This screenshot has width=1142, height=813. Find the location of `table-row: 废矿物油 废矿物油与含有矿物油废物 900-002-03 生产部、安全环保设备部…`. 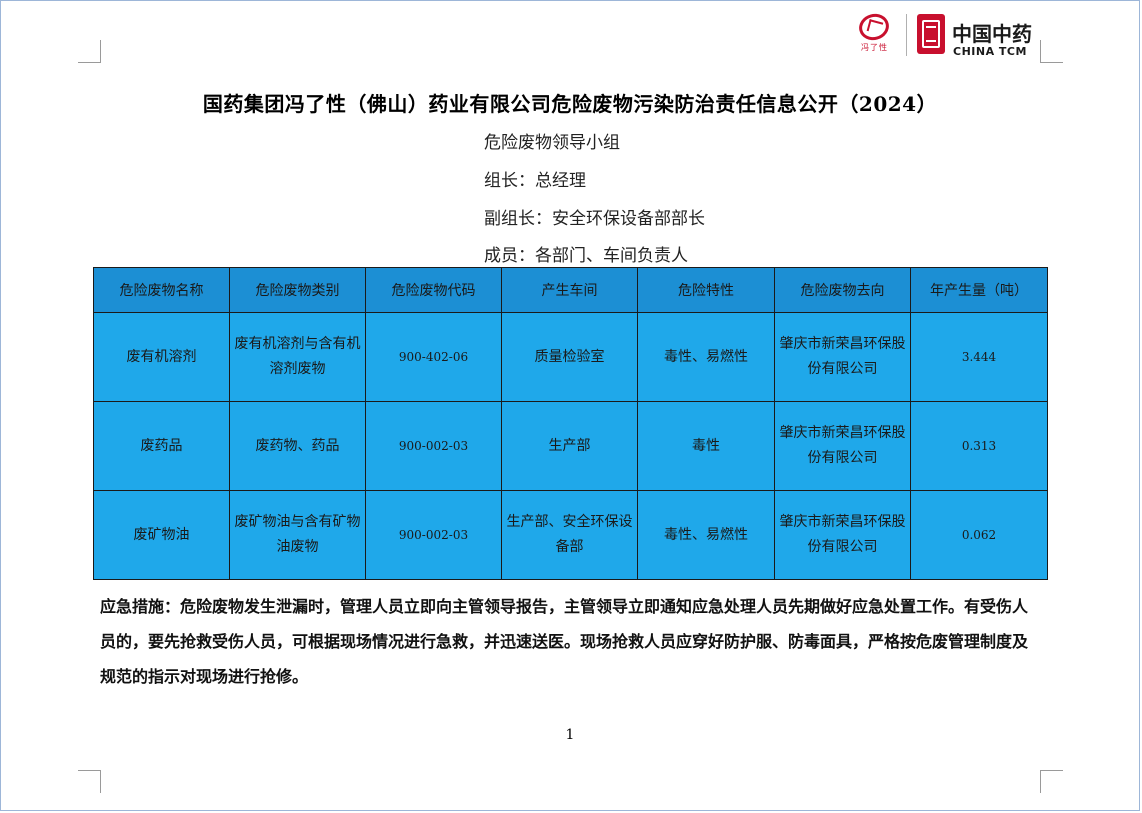

table-row: 废矿物油 废矿物油与含有矿物油废物 900-002-03 生产部、安全环保设备部… is located at coordinates (570, 535).